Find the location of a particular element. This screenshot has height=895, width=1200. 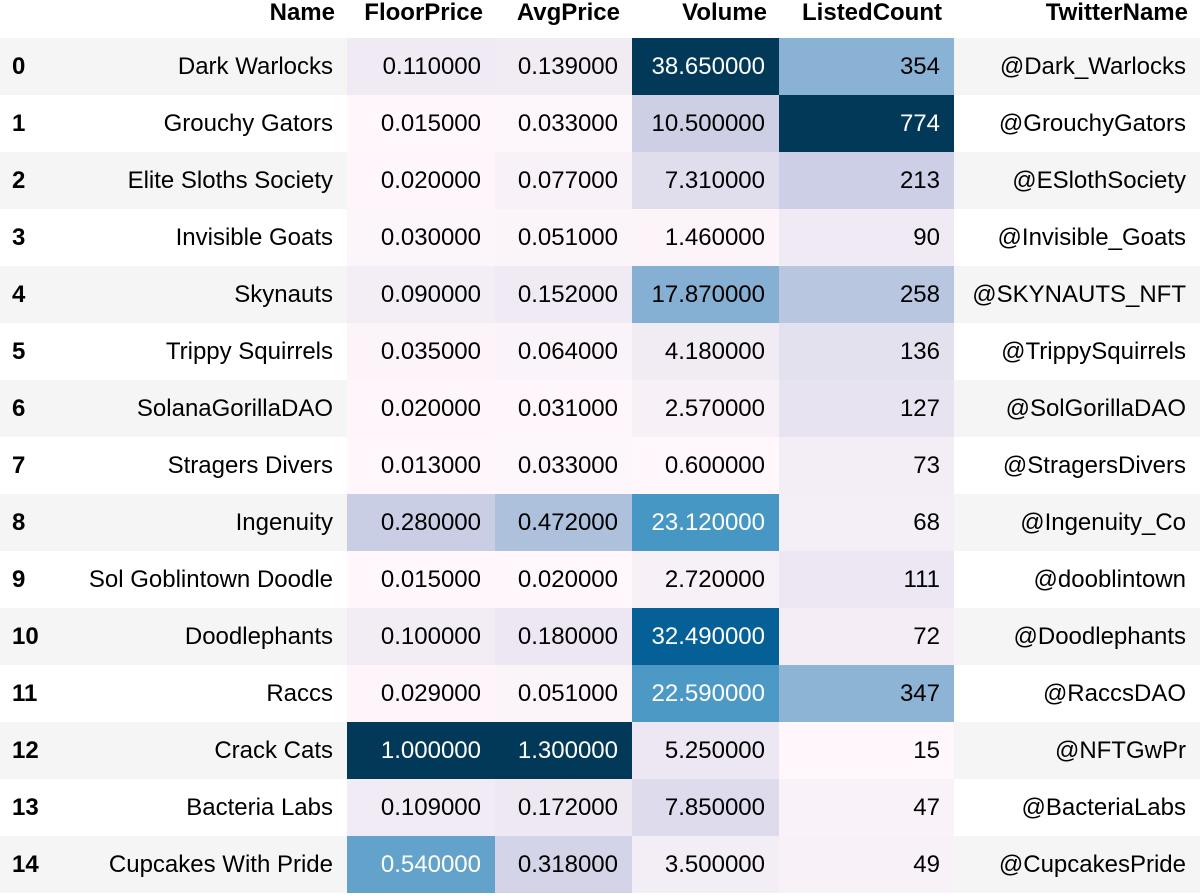

header-volume: Volume is located at coordinates (705, 19).